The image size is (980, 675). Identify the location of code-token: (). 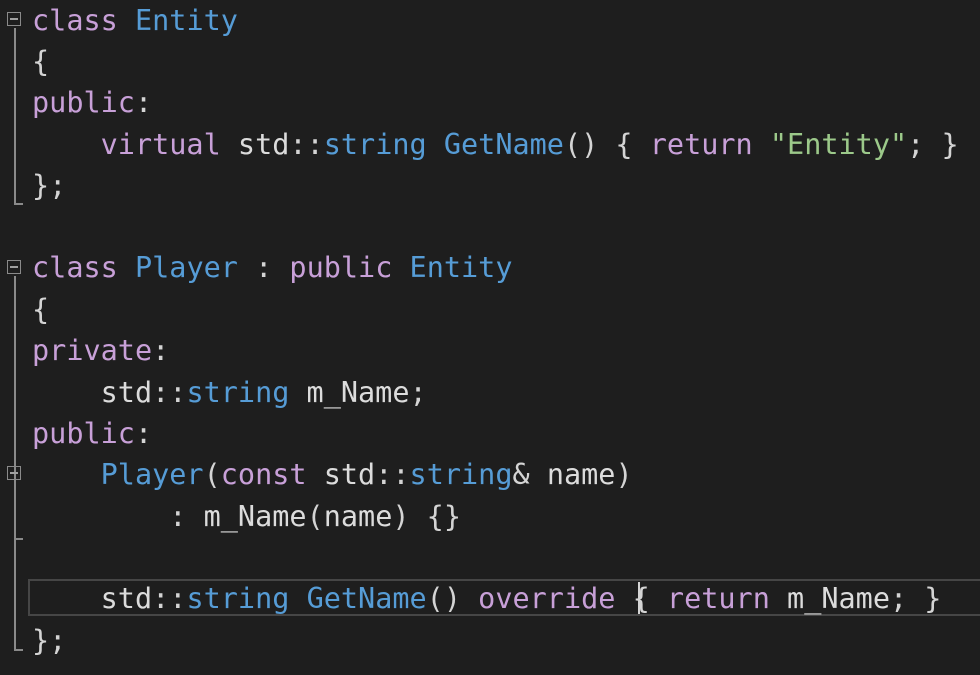
(452, 598).